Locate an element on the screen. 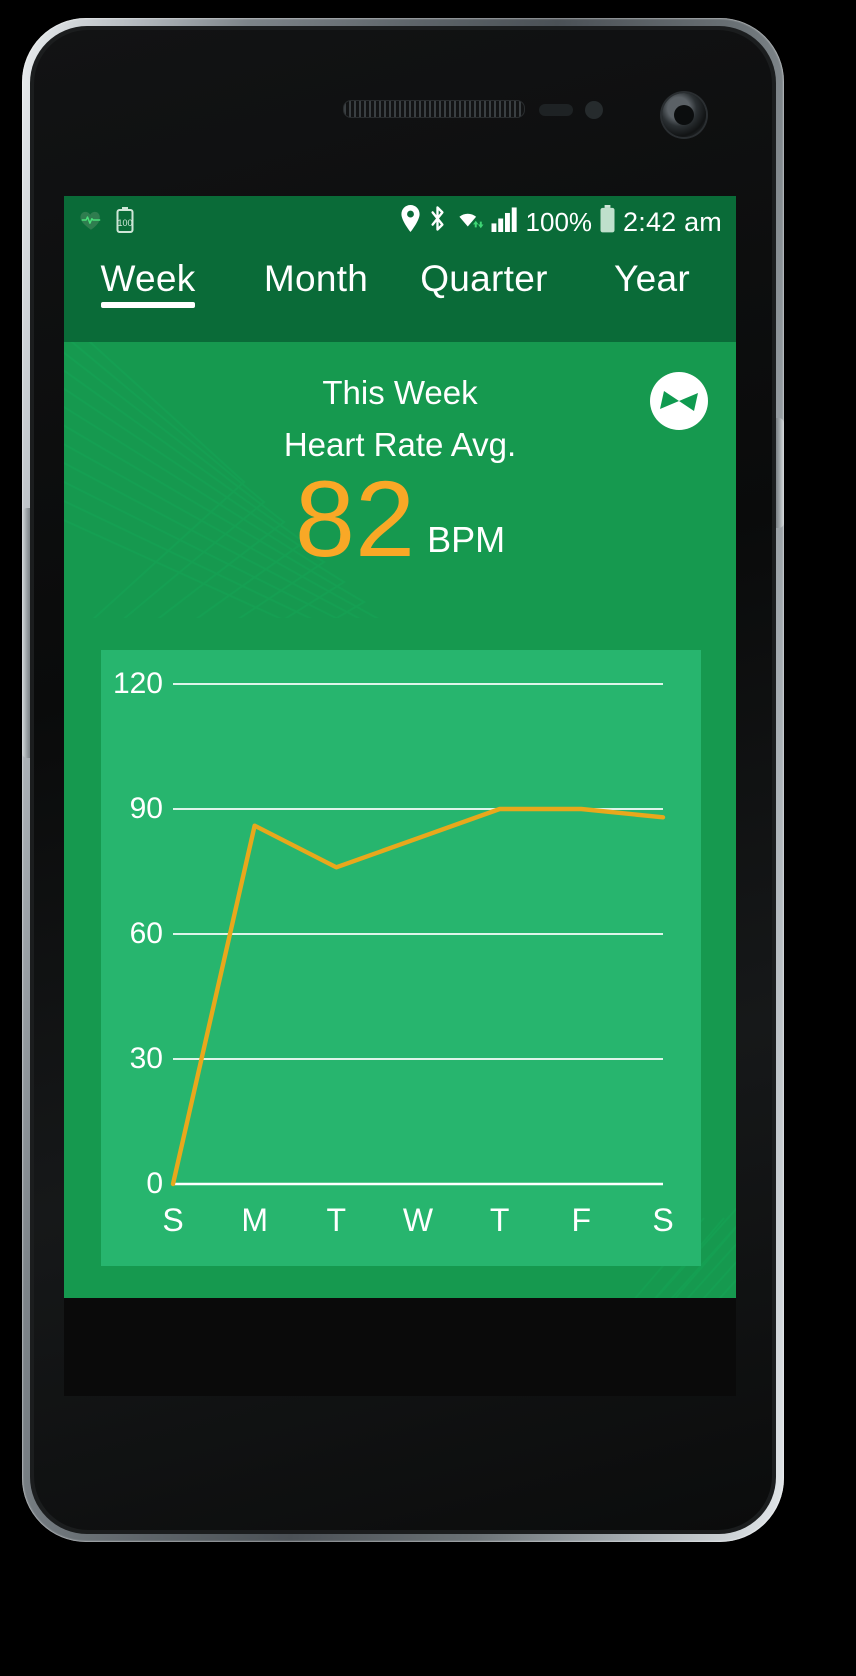  summary-value-row: 82 BPM is located at coordinates (400, 518).